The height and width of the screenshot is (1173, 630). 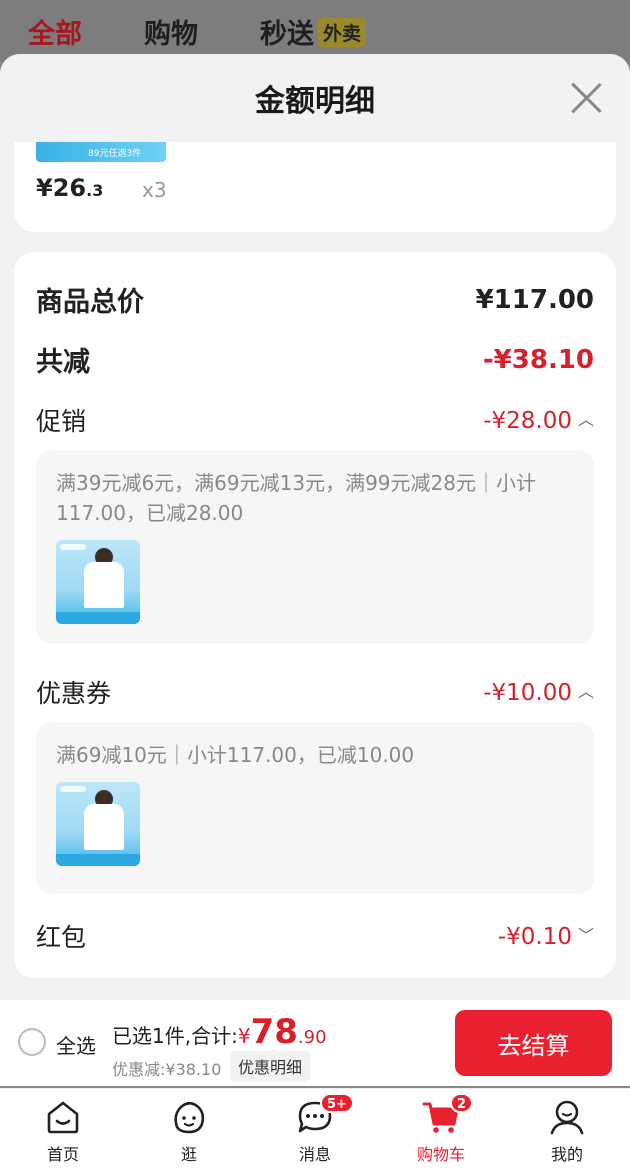 What do you see at coordinates (538, 359) in the screenshot?
I see `reduce-value: -¥38.10` at bounding box center [538, 359].